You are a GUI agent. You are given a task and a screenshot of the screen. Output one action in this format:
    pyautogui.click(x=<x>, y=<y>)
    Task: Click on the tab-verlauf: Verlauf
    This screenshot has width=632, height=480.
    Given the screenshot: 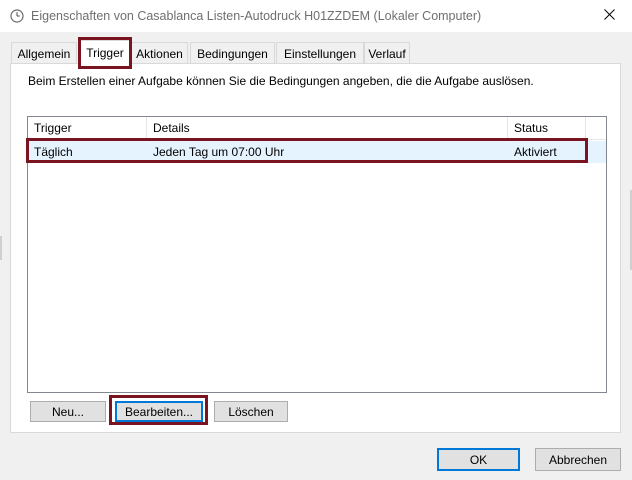 What is the action you would take?
    pyautogui.click(x=387, y=53)
    